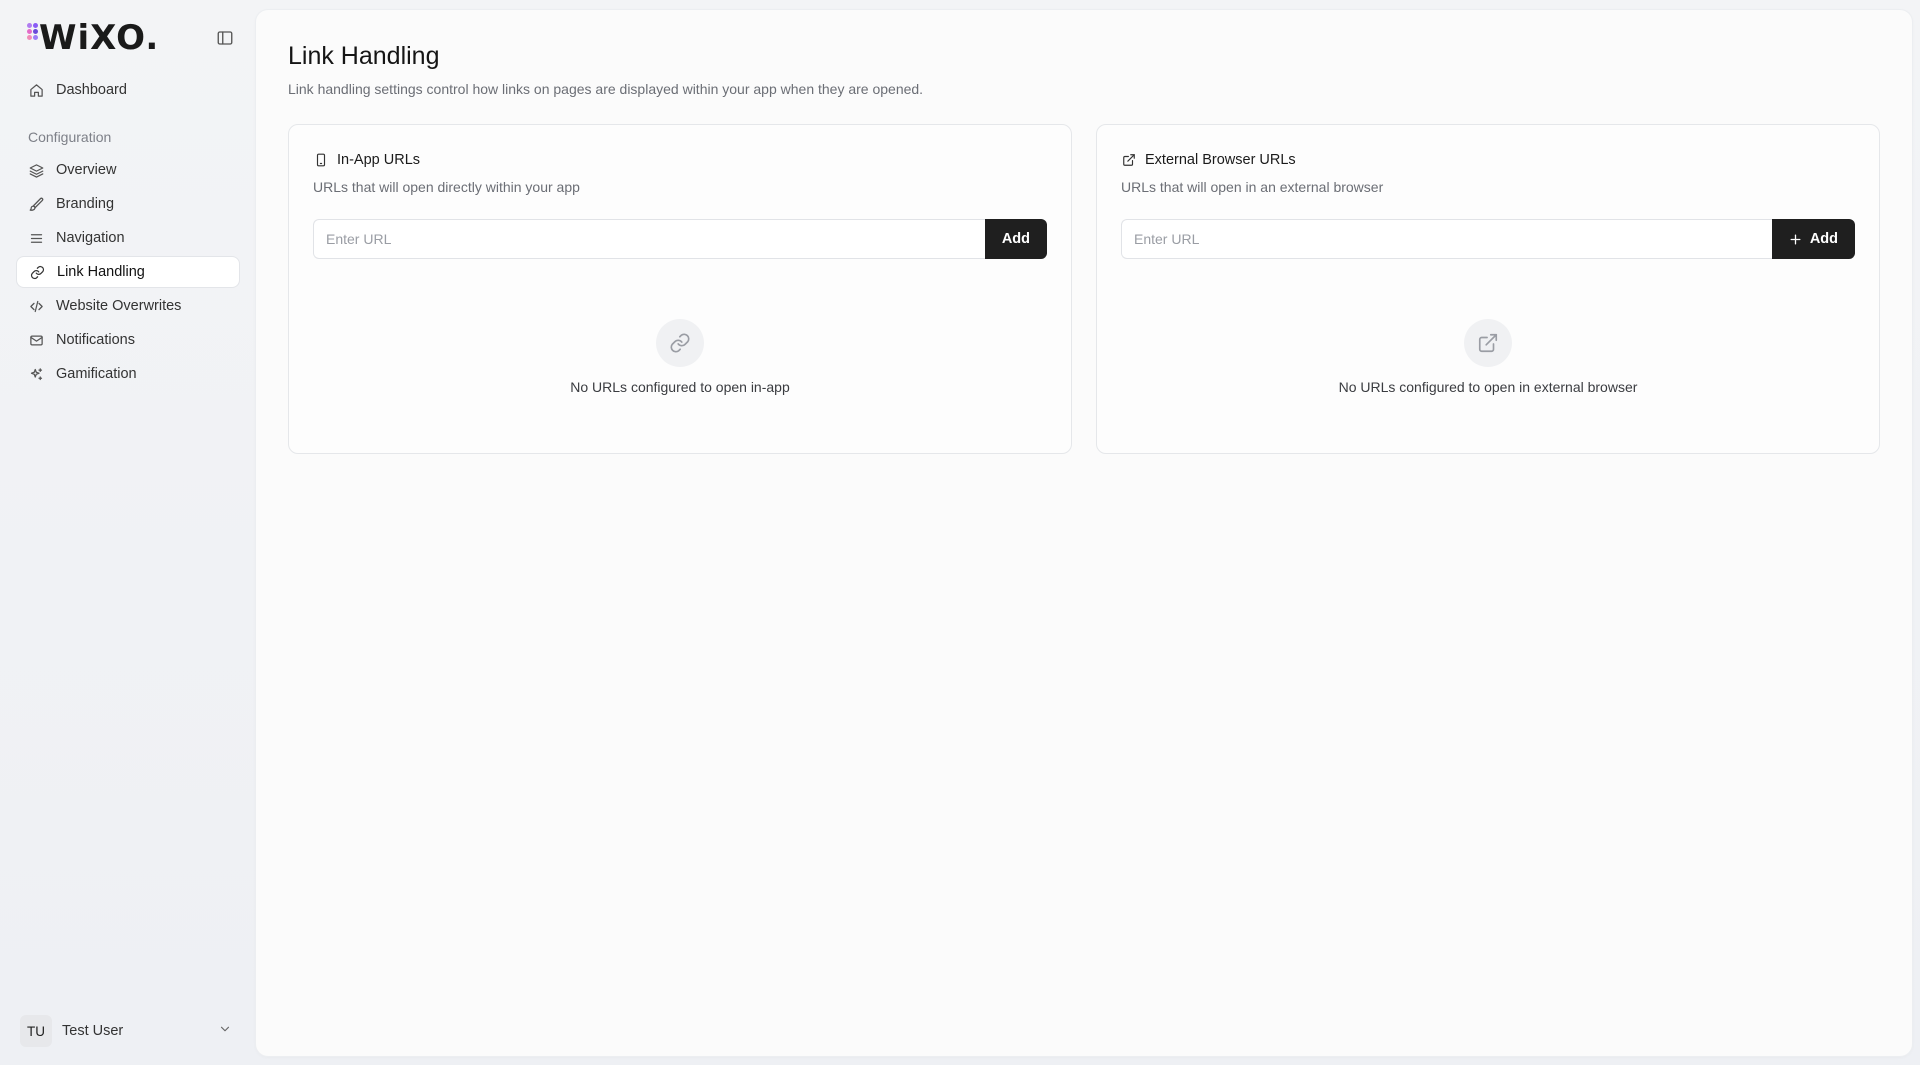  I want to click on layers-icon, so click(36, 170).